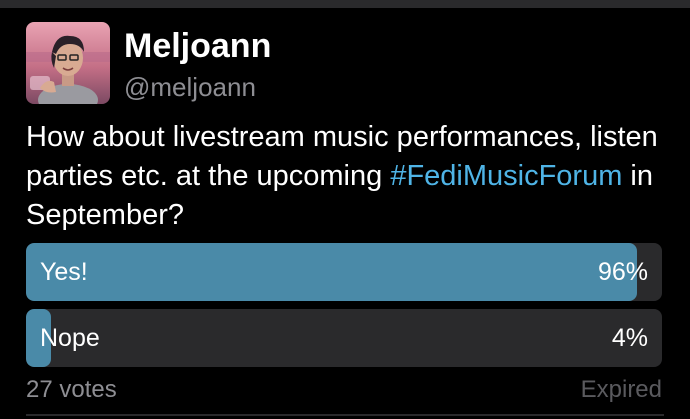 This screenshot has height=419, width=690. Describe the element at coordinates (331, 272) in the screenshot. I see `poll-result-bar` at that location.